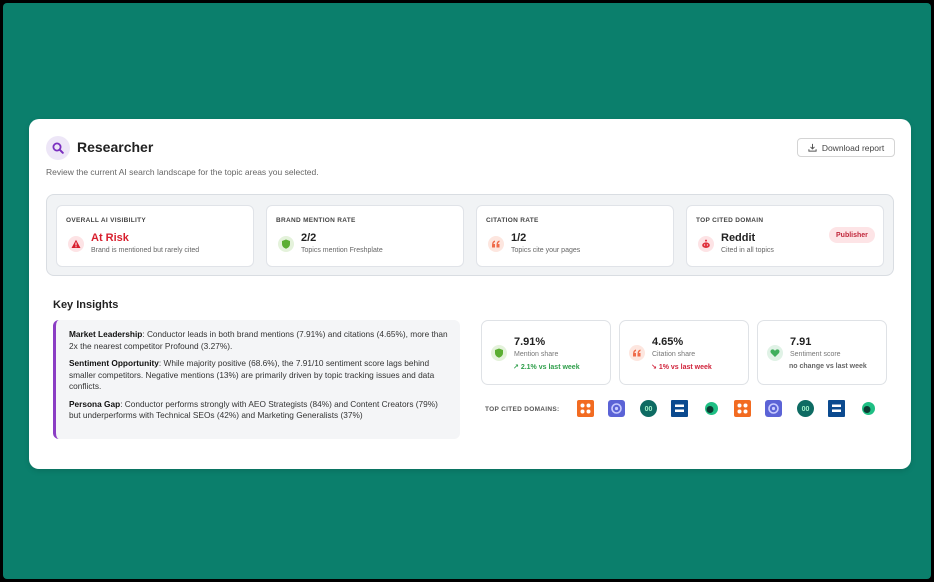 Image resolution: width=934 pixels, height=582 pixels. What do you see at coordinates (110, 238) in the screenshot?
I see `metric-value: At Risk` at bounding box center [110, 238].